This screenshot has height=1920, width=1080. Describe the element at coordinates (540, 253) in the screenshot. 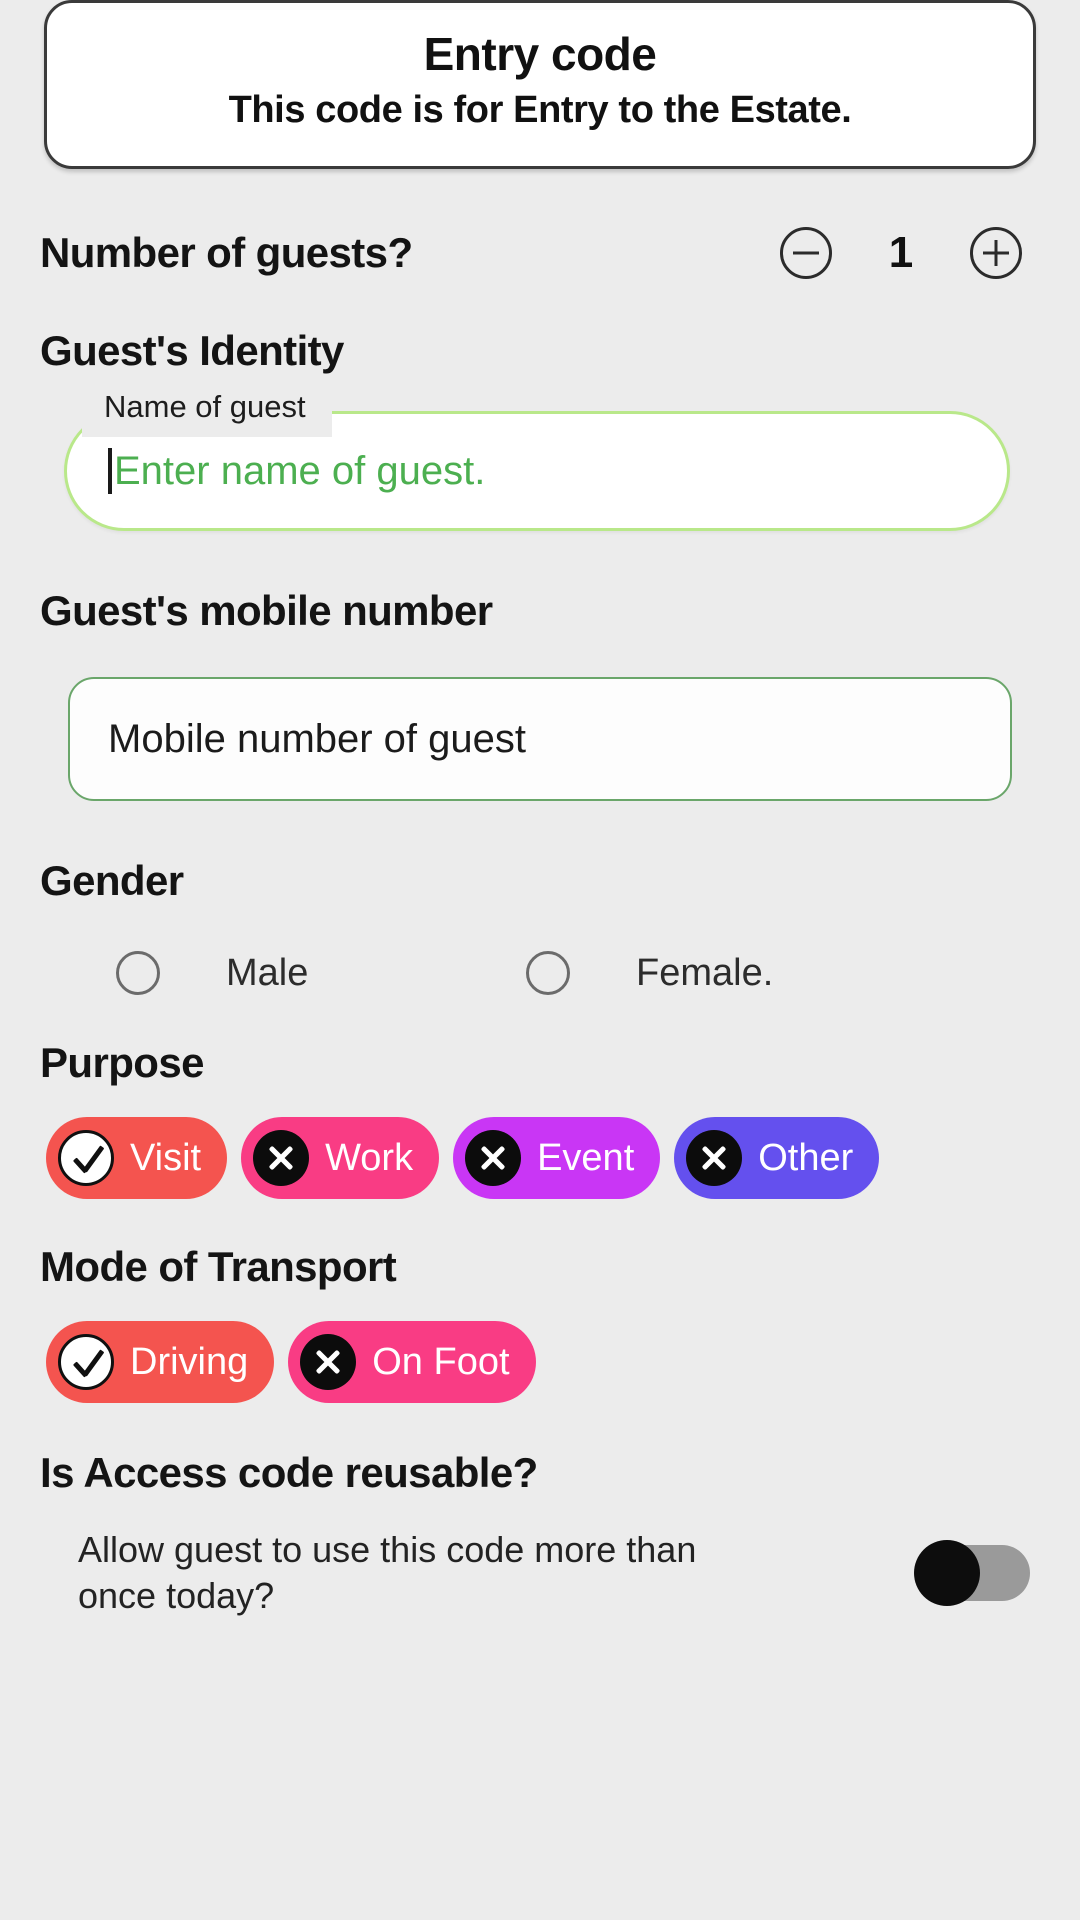

I see `number-of-guests-row: Number of guests? 1` at that location.